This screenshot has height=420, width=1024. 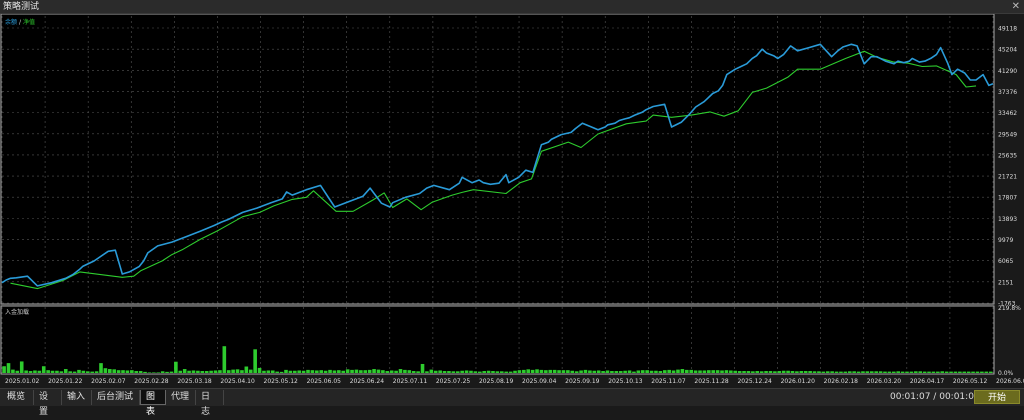 What do you see at coordinates (324, 381) in the screenshot?
I see `x-tick-label: 2025.06.05` at bounding box center [324, 381].